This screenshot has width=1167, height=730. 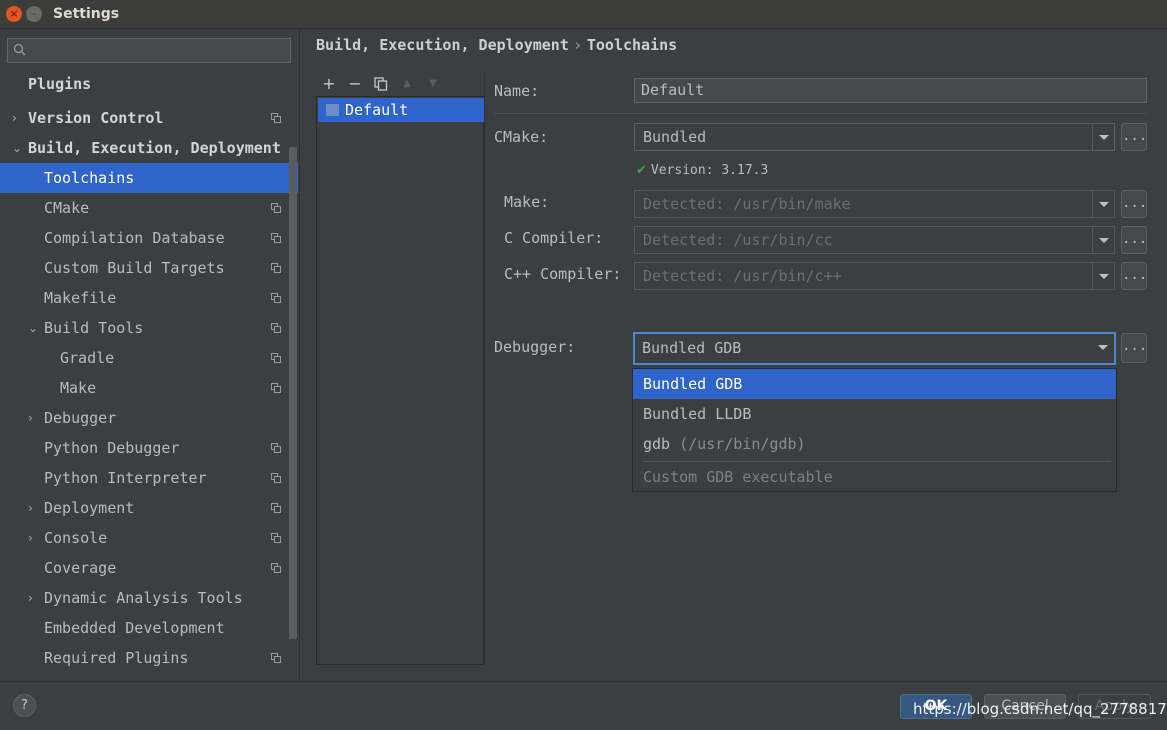 I want to click on option-gdb-name: gdb, so click(x=657, y=444).